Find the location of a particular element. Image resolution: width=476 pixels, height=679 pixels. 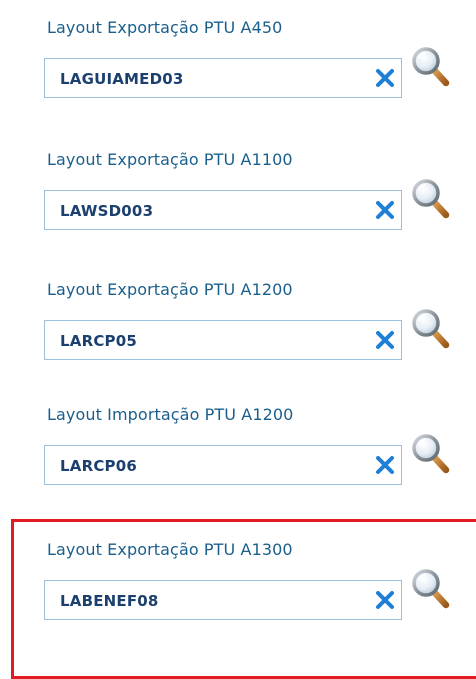

field-label: Layout Exportação PTU A1200 is located at coordinates (170, 289).